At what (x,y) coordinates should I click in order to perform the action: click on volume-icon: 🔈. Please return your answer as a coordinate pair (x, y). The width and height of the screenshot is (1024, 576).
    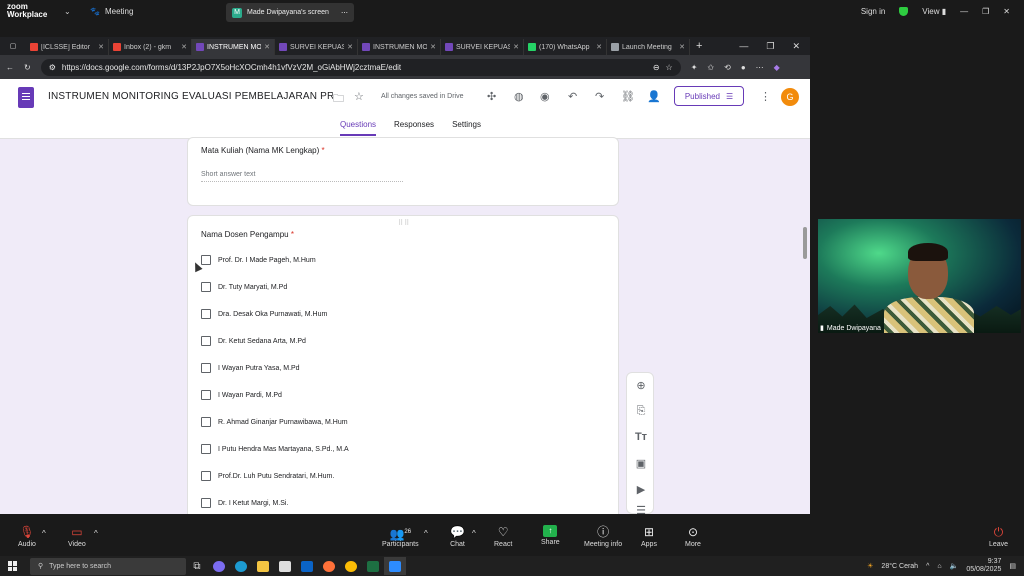
    Looking at the image, I should click on (954, 566).